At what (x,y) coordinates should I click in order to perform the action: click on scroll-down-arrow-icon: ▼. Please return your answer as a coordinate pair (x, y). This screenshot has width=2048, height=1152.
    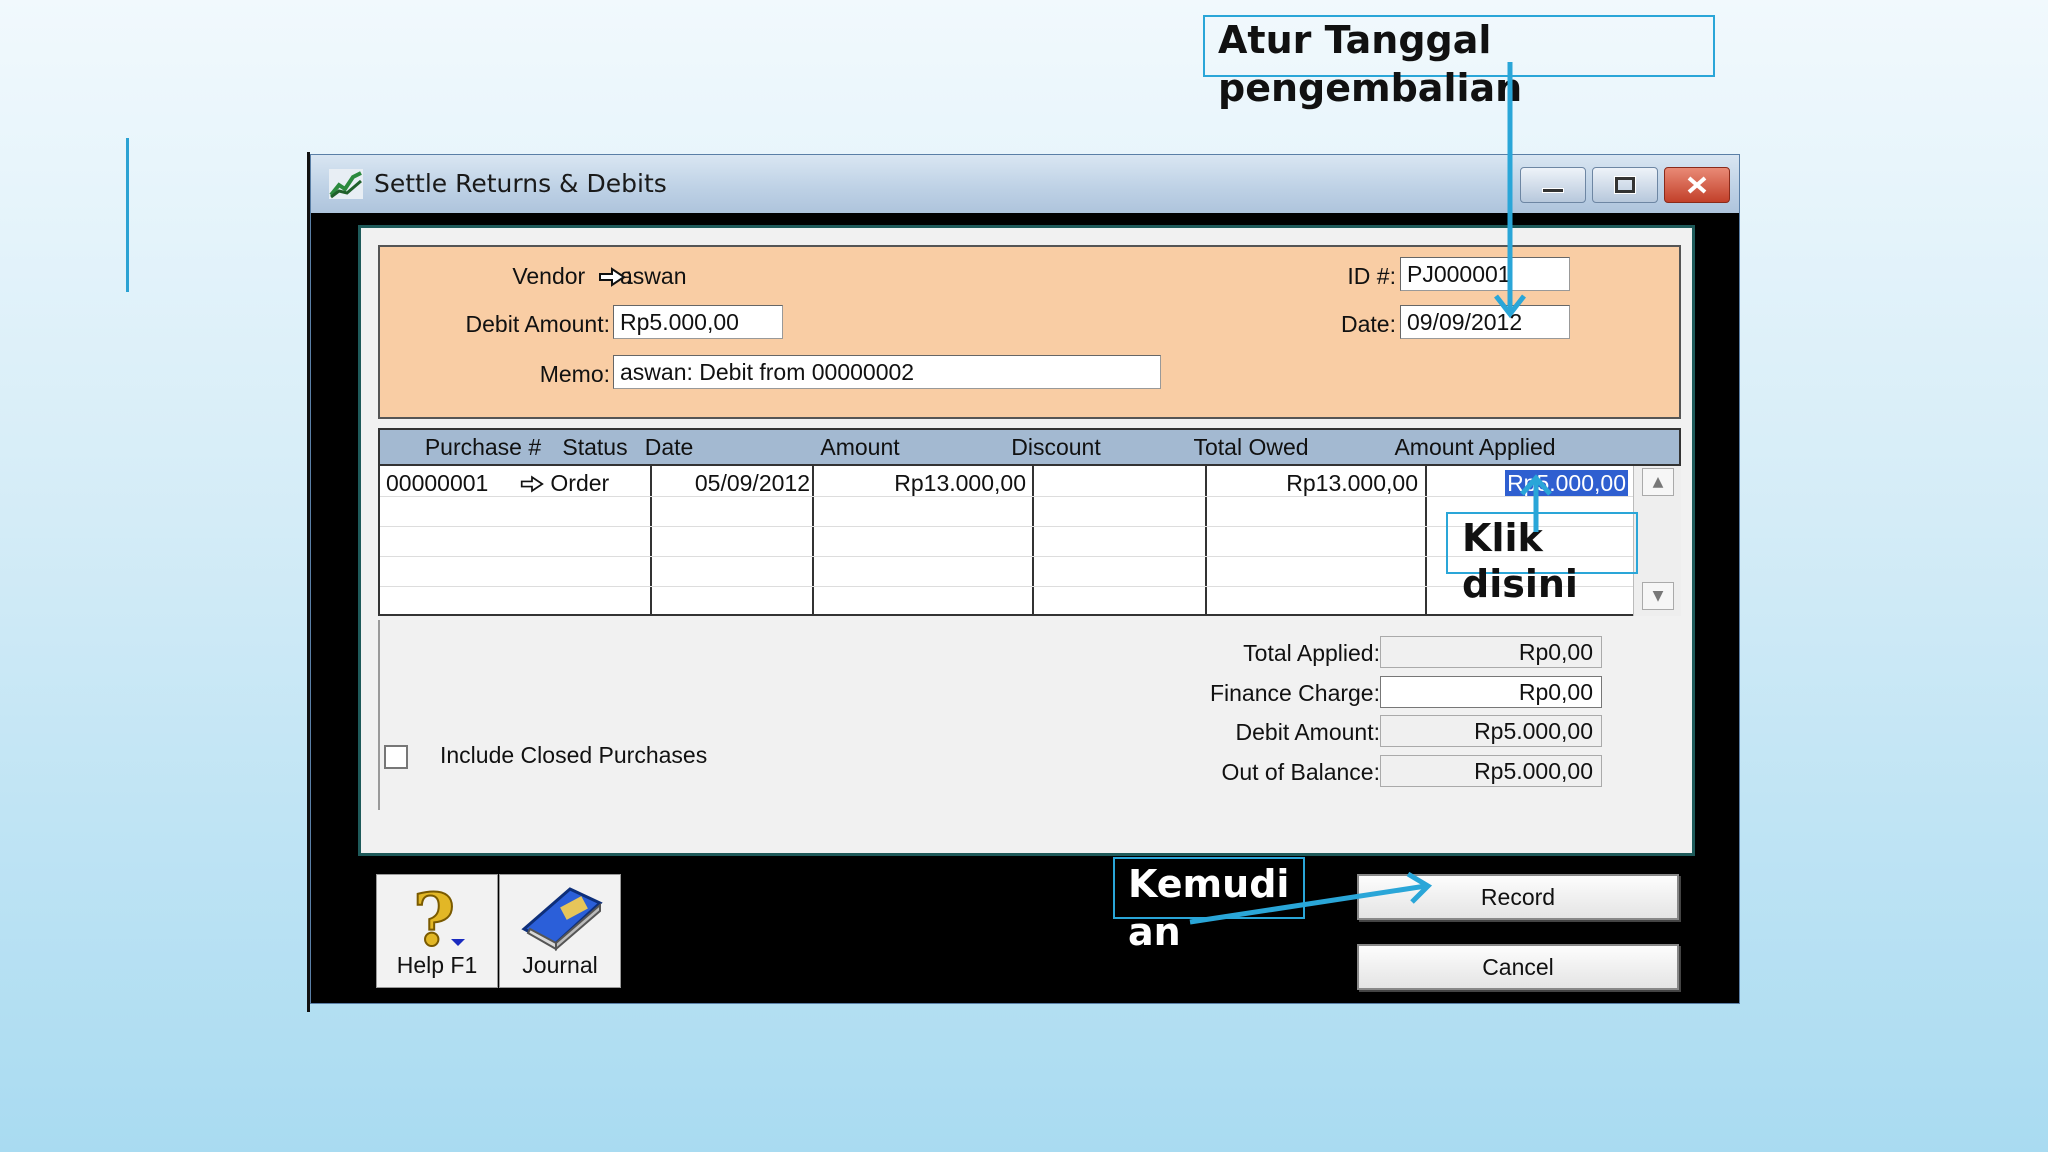
    Looking at the image, I should click on (1658, 596).